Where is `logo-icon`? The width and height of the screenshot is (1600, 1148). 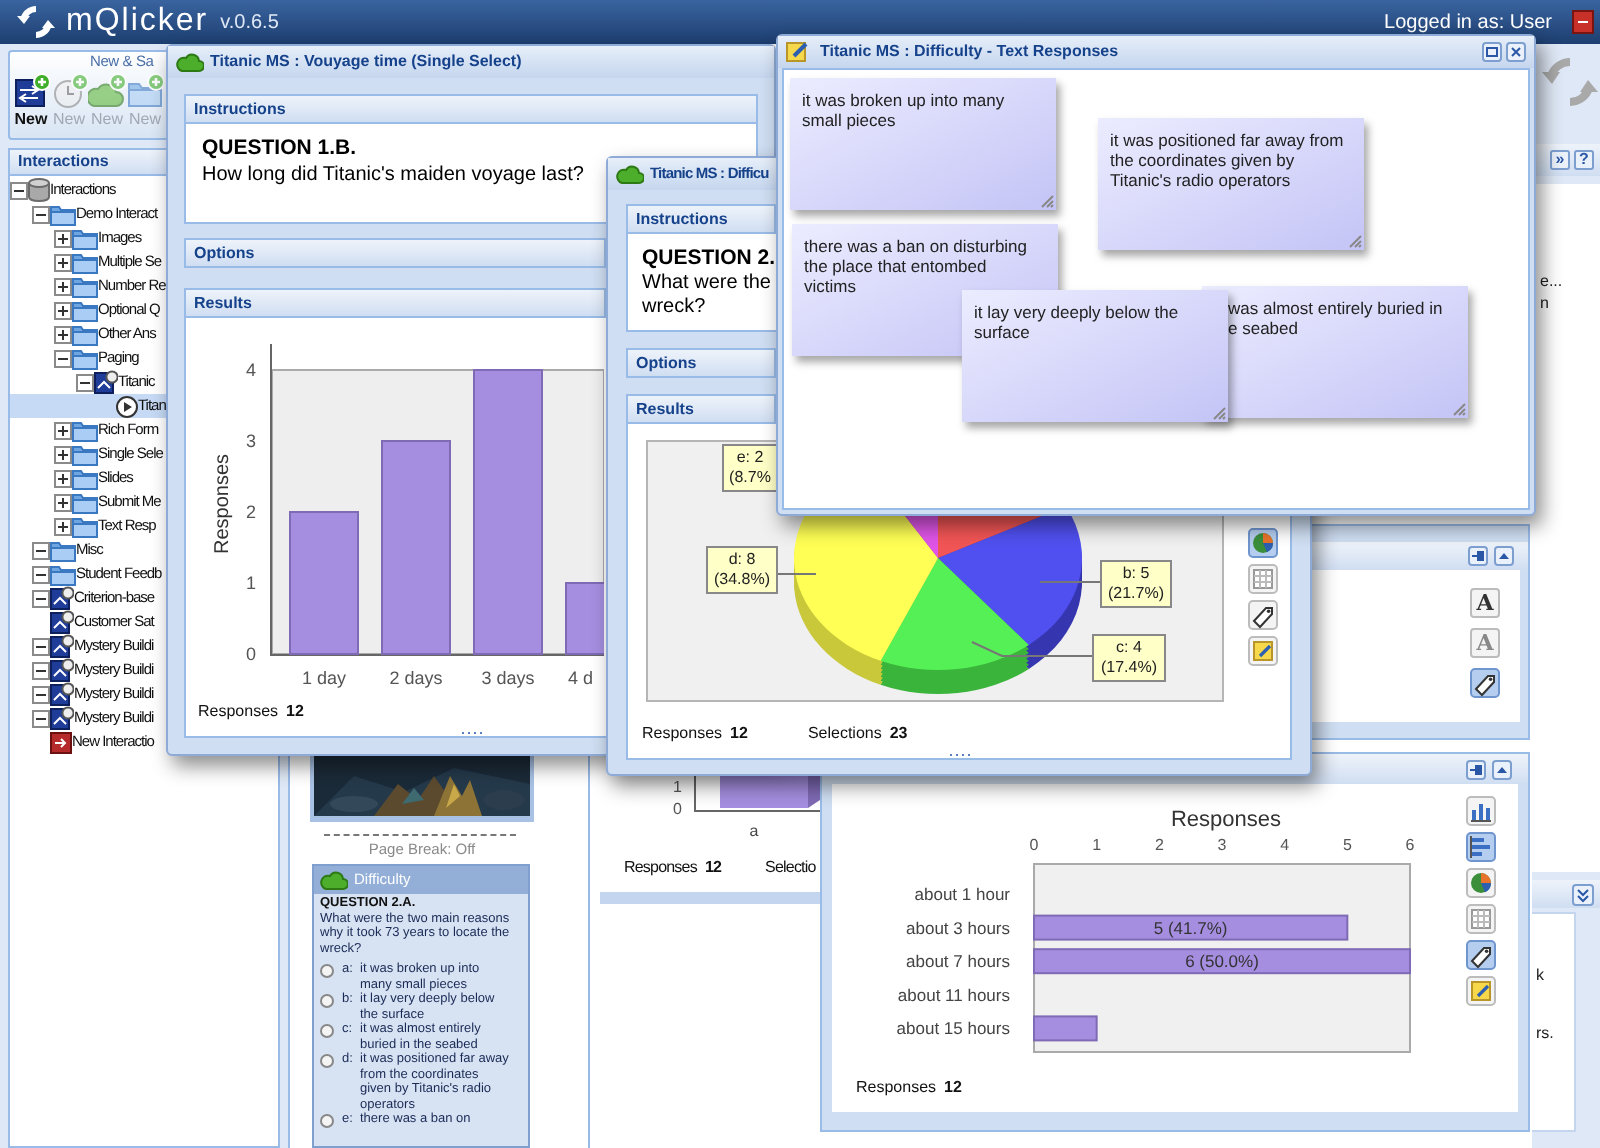
logo-icon is located at coordinates (36, 22).